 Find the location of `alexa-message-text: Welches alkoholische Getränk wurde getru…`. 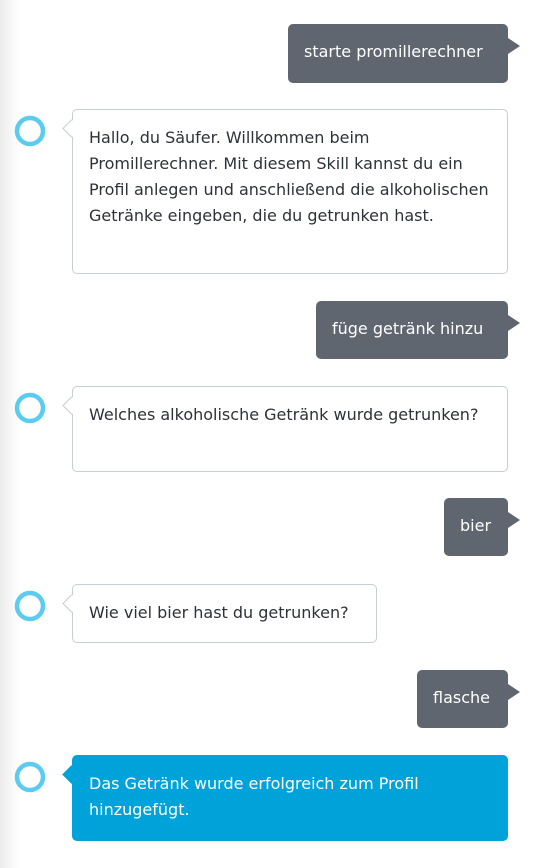

alexa-message-text: Welches alkoholische Getränk wurde getru… is located at coordinates (284, 414).